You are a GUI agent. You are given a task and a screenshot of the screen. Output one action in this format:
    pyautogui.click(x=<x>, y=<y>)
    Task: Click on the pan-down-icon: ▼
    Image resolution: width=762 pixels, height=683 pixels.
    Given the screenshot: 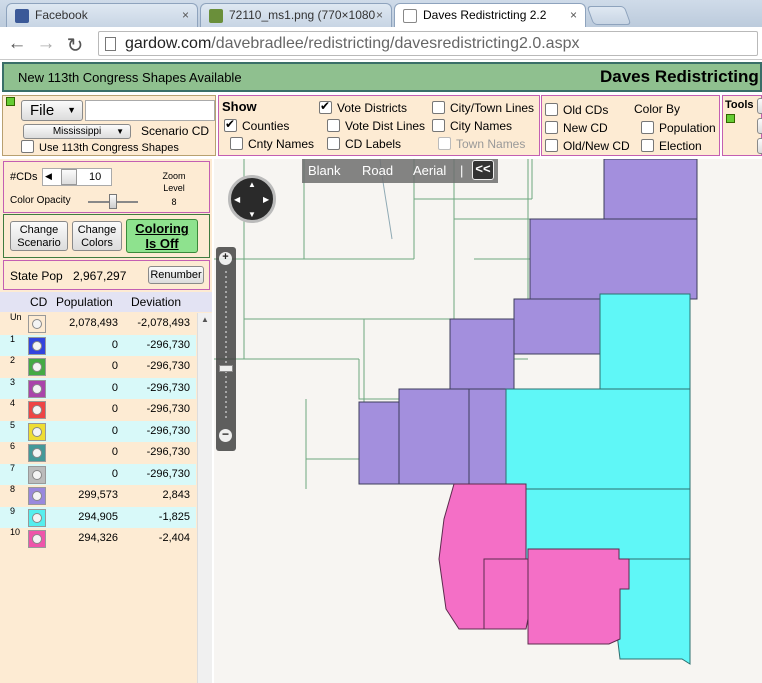 What is the action you would take?
    pyautogui.click(x=252, y=214)
    